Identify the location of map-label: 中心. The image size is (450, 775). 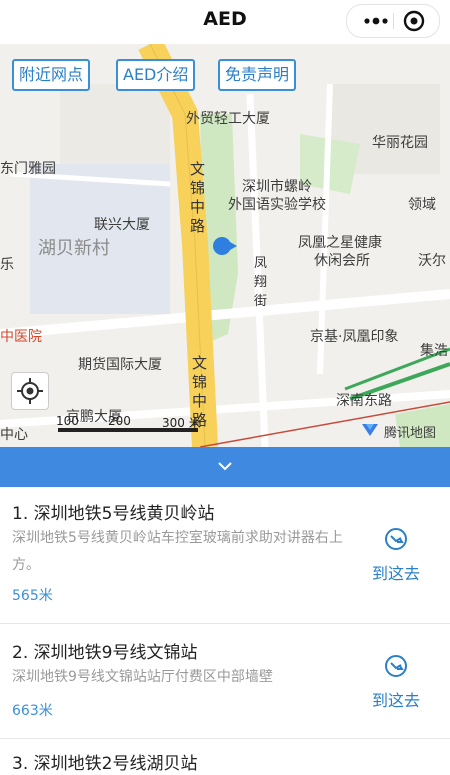
(14, 435).